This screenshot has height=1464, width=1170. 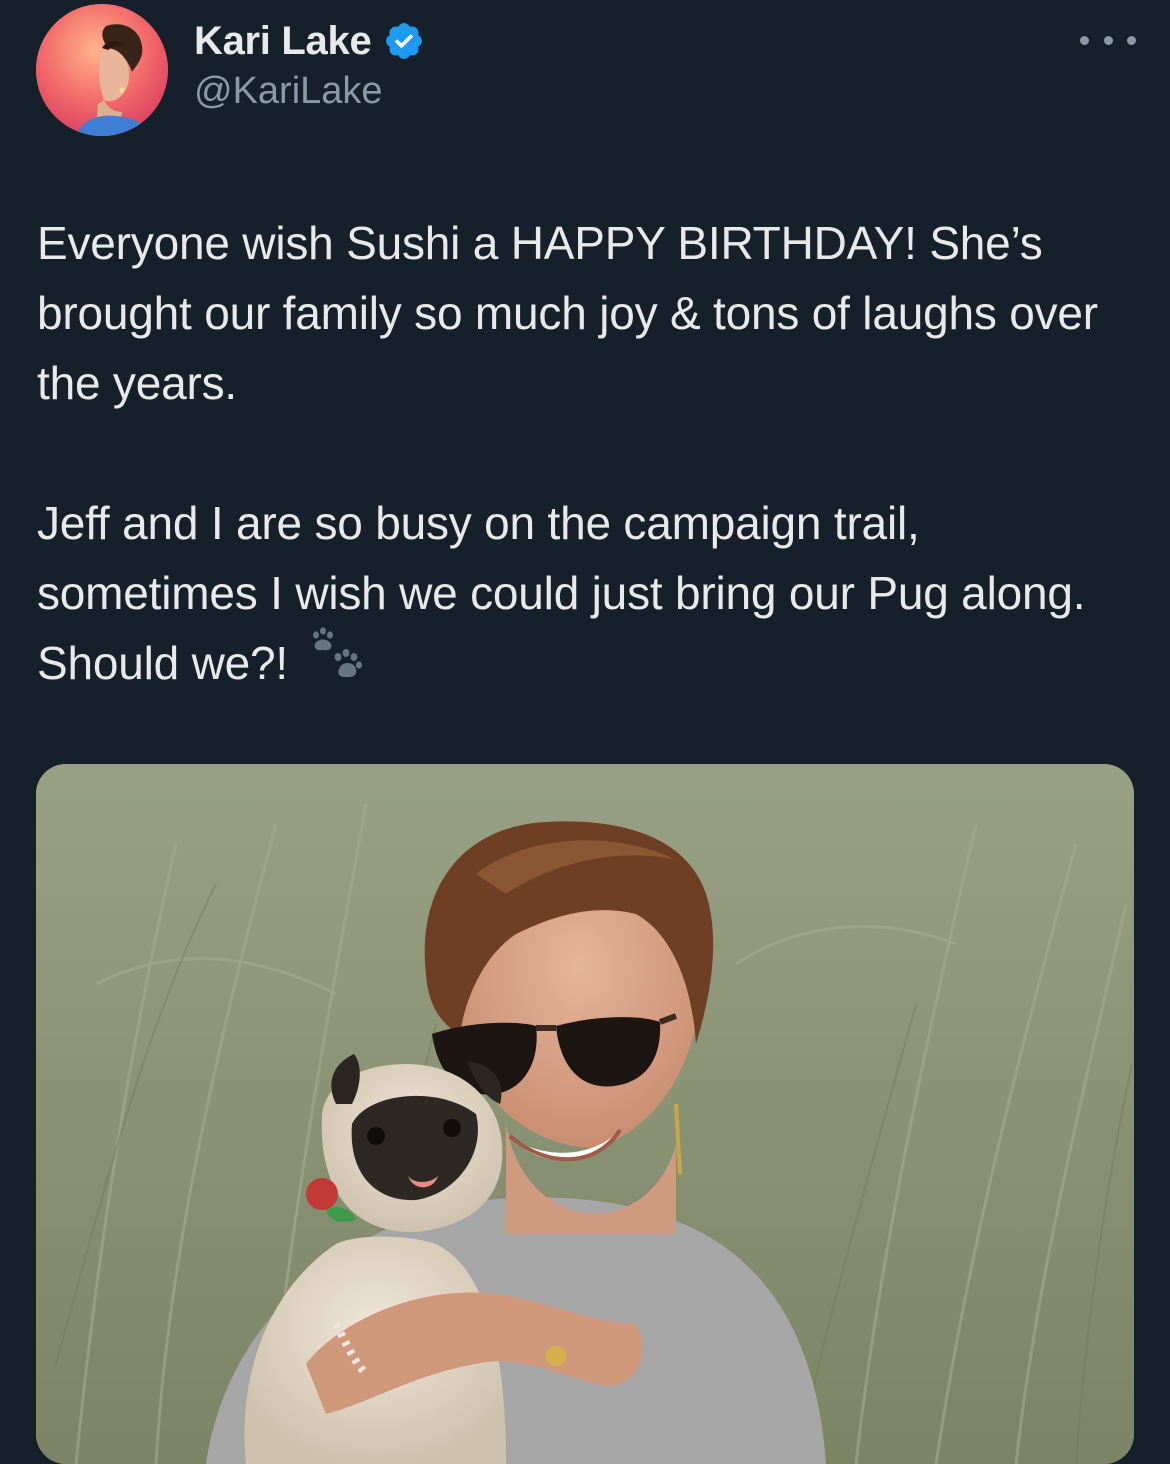 I want to click on author-name-row: Kari Lake, so click(x=309, y=41).